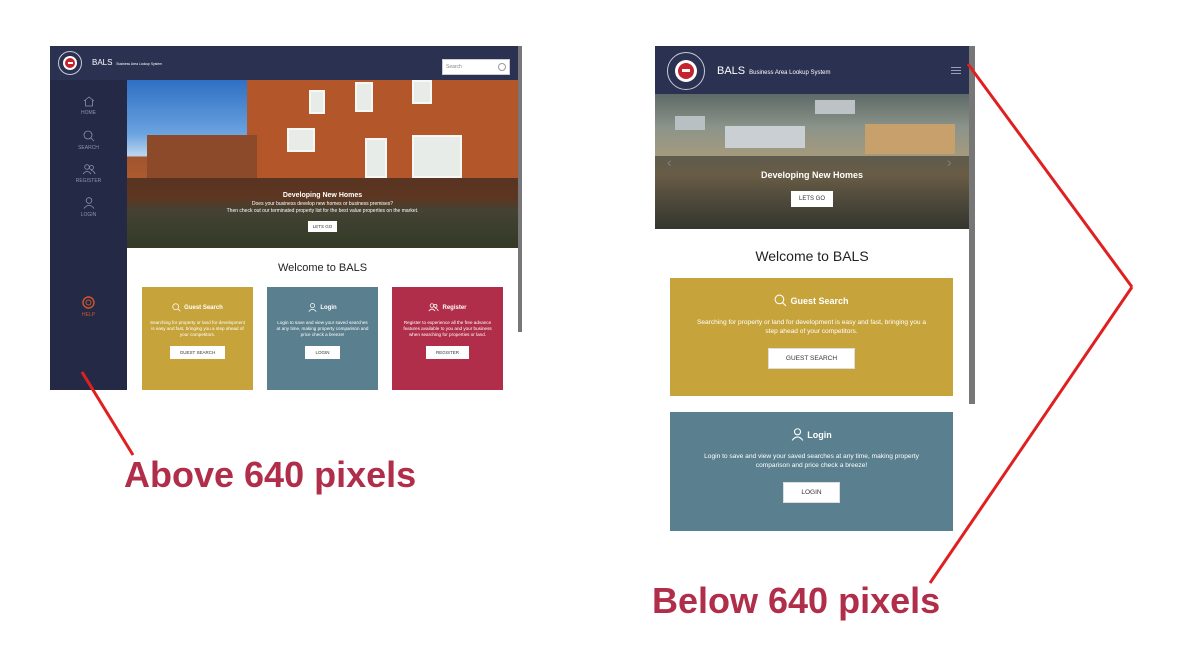 The height and width of the screenshot is (658, 1180). I want to click on annotation-line-mobile-bottom, so click(1031, 435).